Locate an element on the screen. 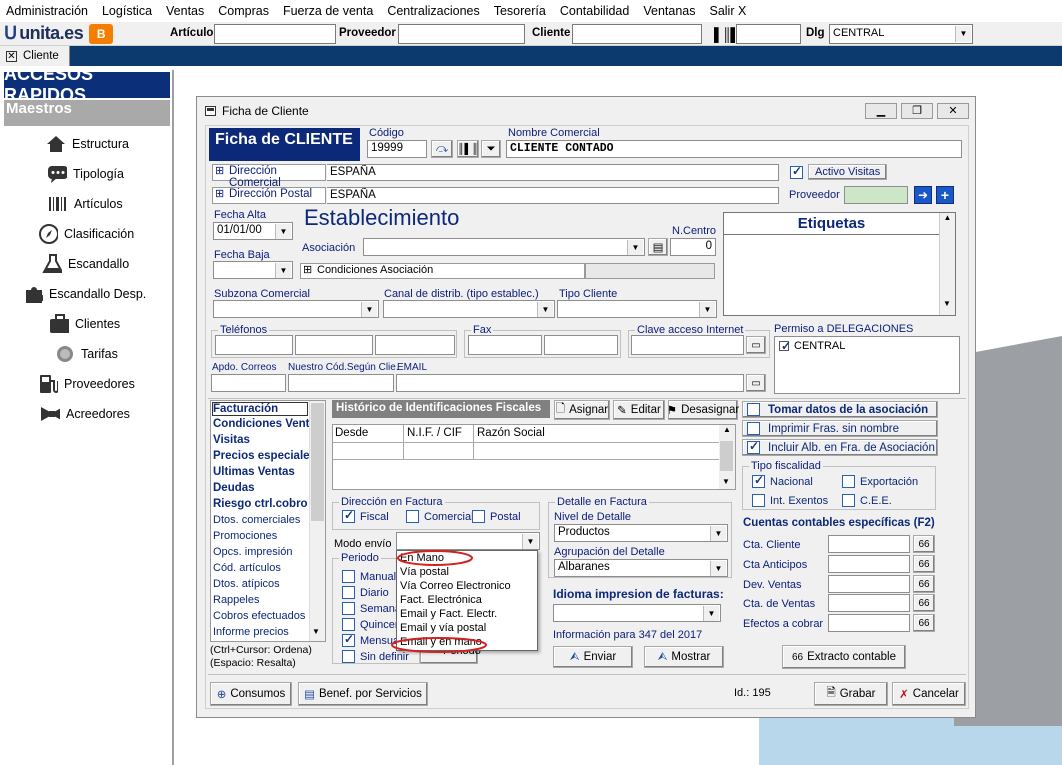  chevron-up-icon: ▲ is located at coordinates (947, 217).